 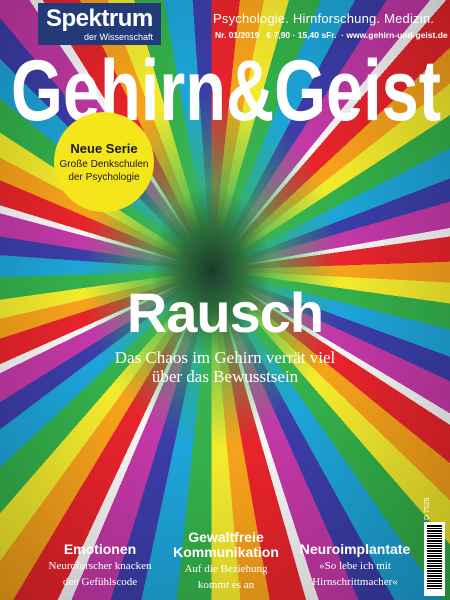 I want to click on brand-name: Spektrum, so click(x=99, y=18).